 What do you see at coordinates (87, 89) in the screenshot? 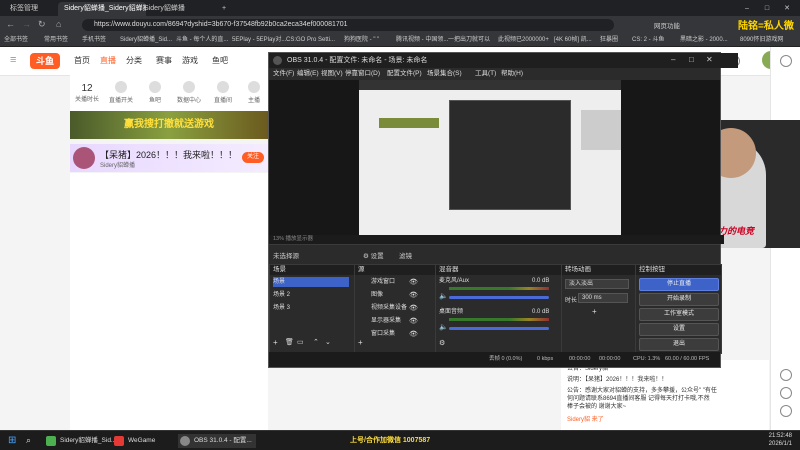
I see `subnav-duration: 12 关播时长` at bounding box center [87, 89].